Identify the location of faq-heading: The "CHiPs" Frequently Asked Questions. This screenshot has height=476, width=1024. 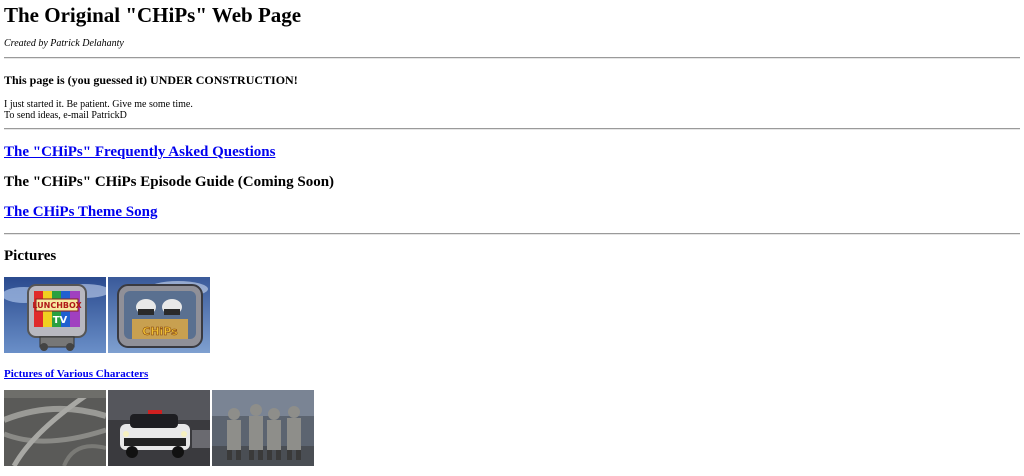
(512, 152).